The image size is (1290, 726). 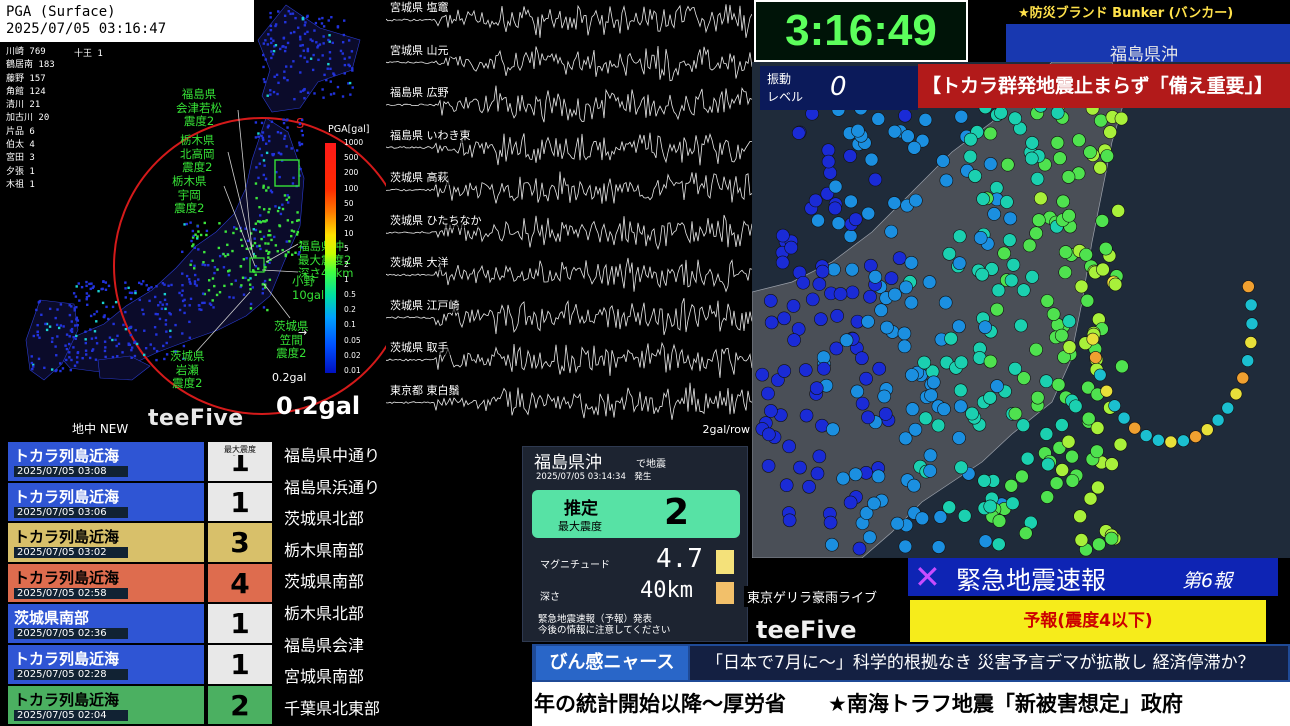 I want to click on map-label-text: 茨城県 岩瀬 震度2, so click(x=187, y=369).